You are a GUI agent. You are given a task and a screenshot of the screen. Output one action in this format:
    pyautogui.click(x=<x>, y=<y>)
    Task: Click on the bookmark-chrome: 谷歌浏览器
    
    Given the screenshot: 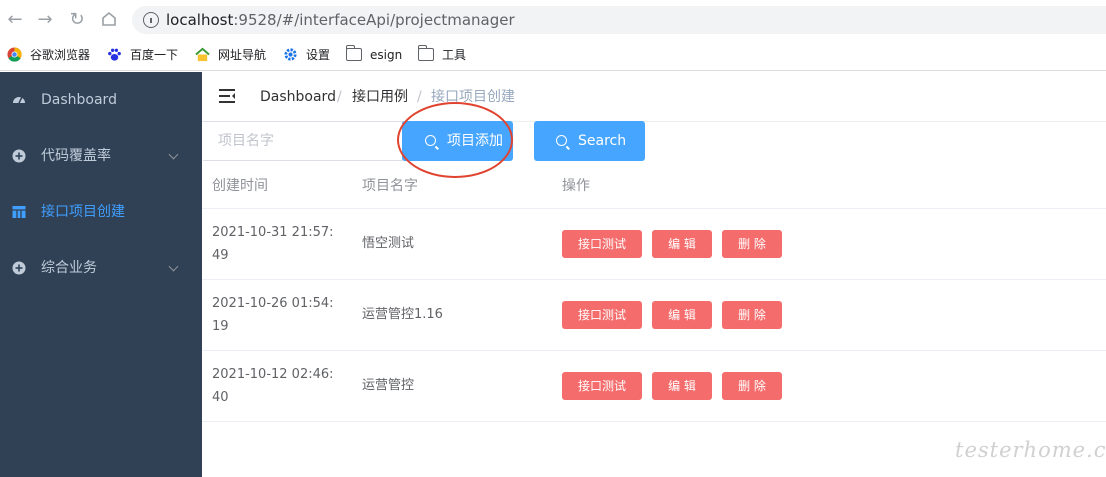 What is the action you would take?
    pyautogui.click(x=48, y=55)
    